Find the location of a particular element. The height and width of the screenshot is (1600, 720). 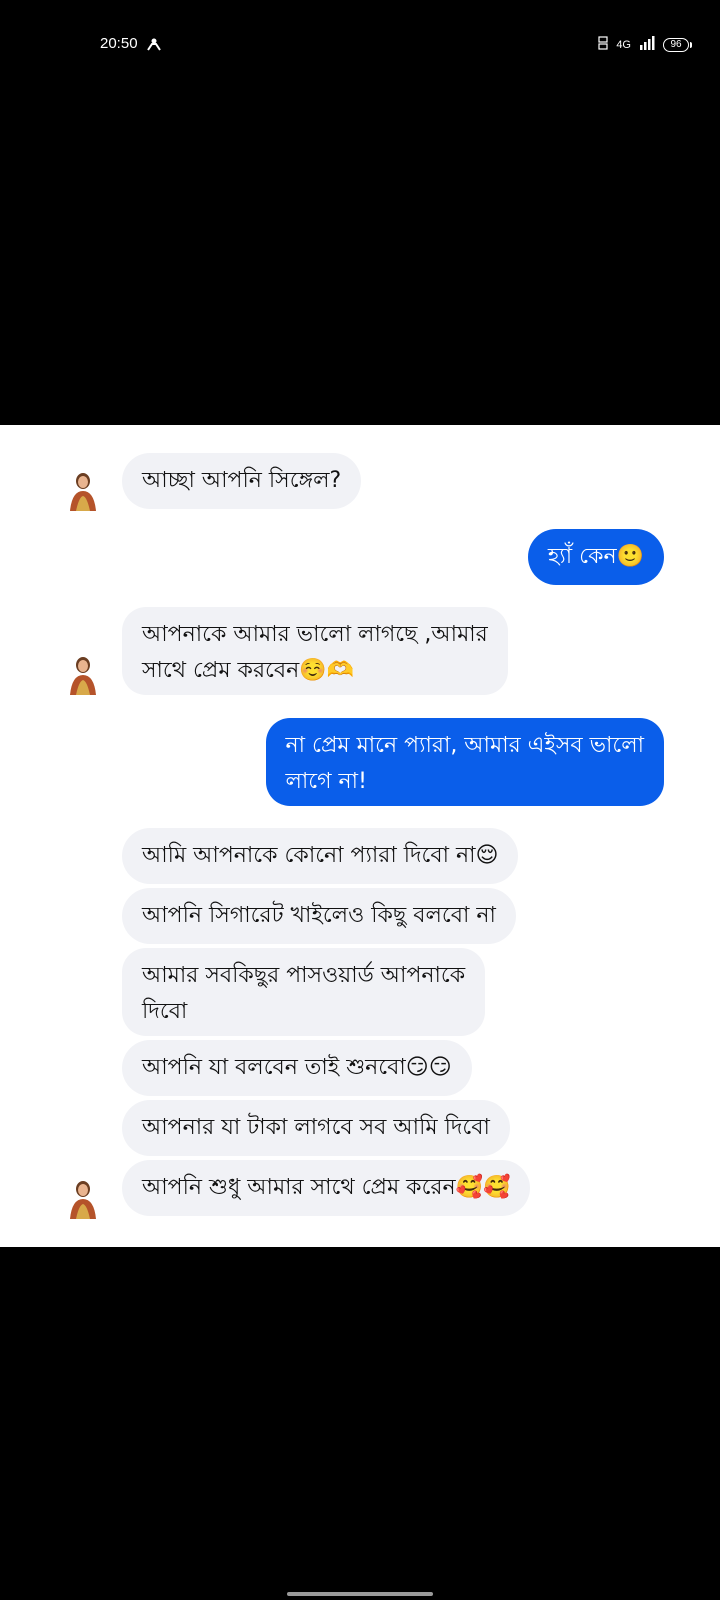

message-text: আপনি সিগারেট খাইলেও কিছু বলবো না is located at coordinates (319, 915).